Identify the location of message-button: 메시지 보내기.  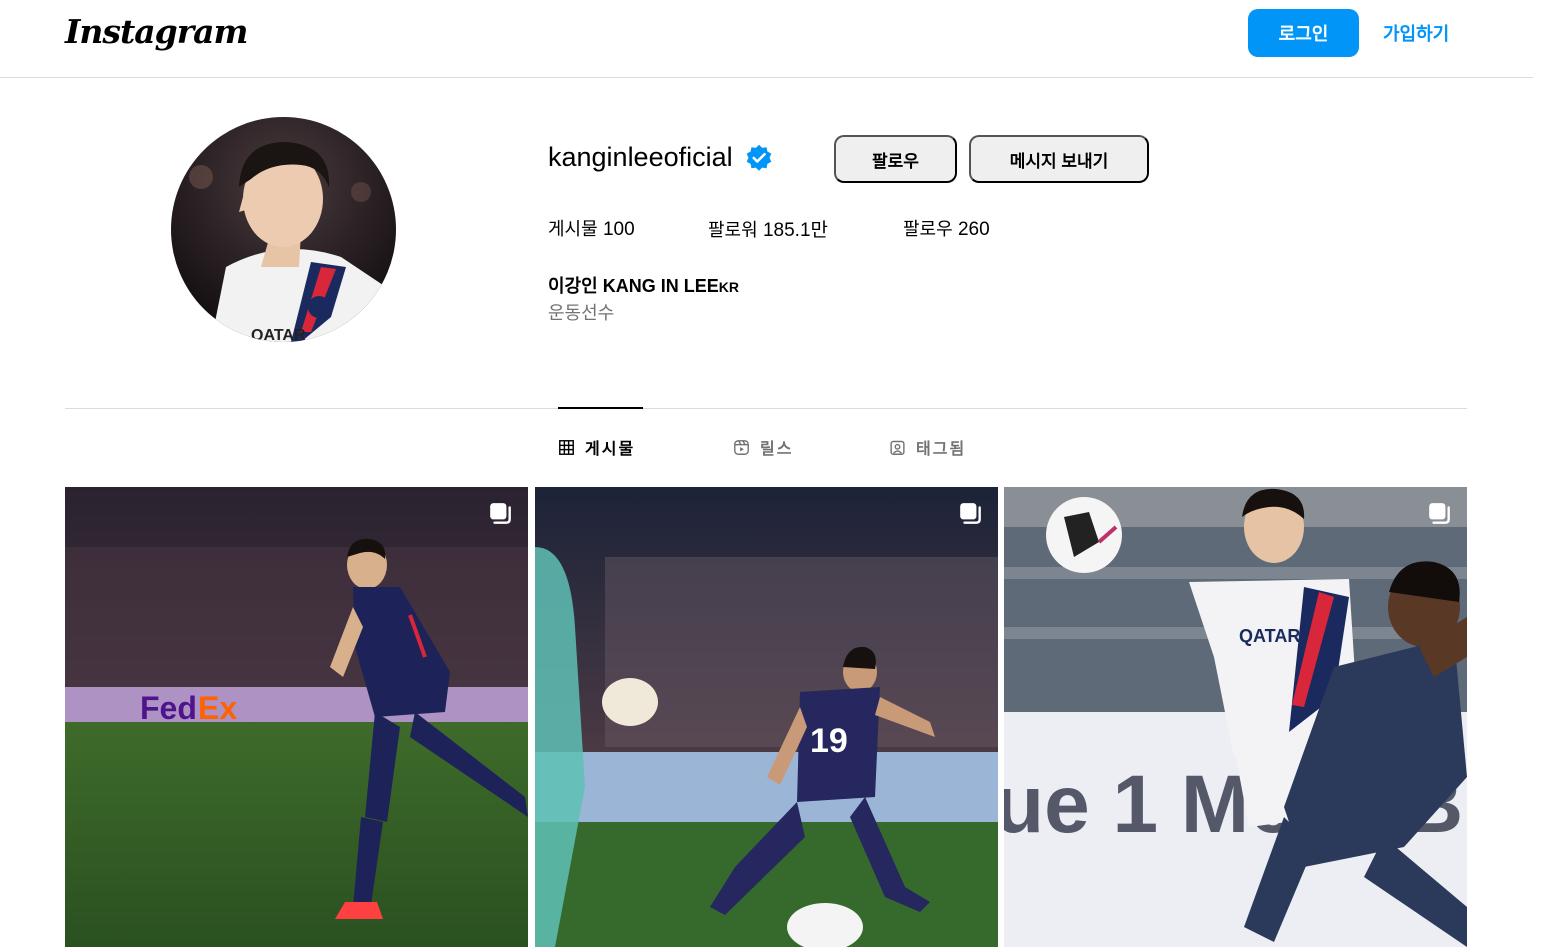
(1059, 159).